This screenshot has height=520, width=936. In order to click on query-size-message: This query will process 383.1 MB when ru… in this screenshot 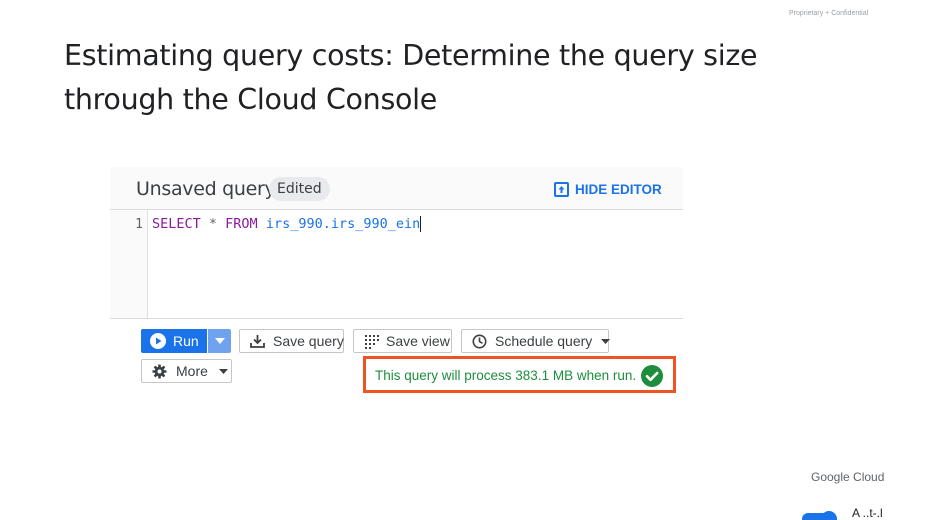, I will do `click(506, 375)`.